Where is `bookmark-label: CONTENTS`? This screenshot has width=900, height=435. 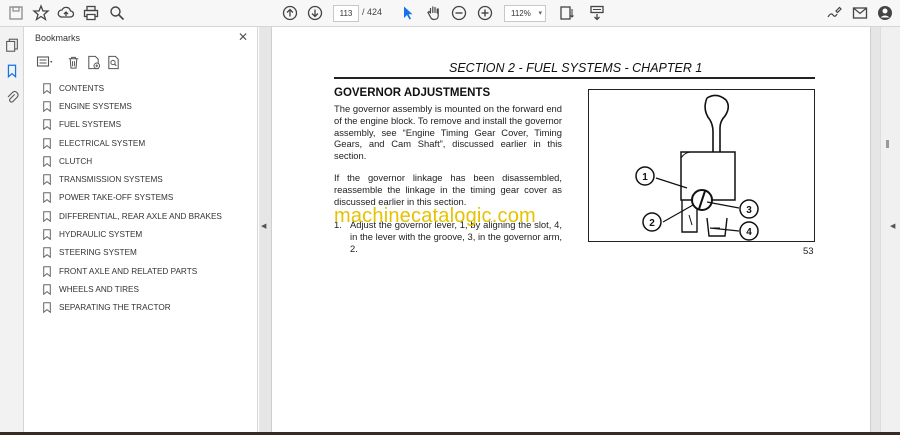 bookmark-label: CONTENTS is located at coordinates (82, 88).